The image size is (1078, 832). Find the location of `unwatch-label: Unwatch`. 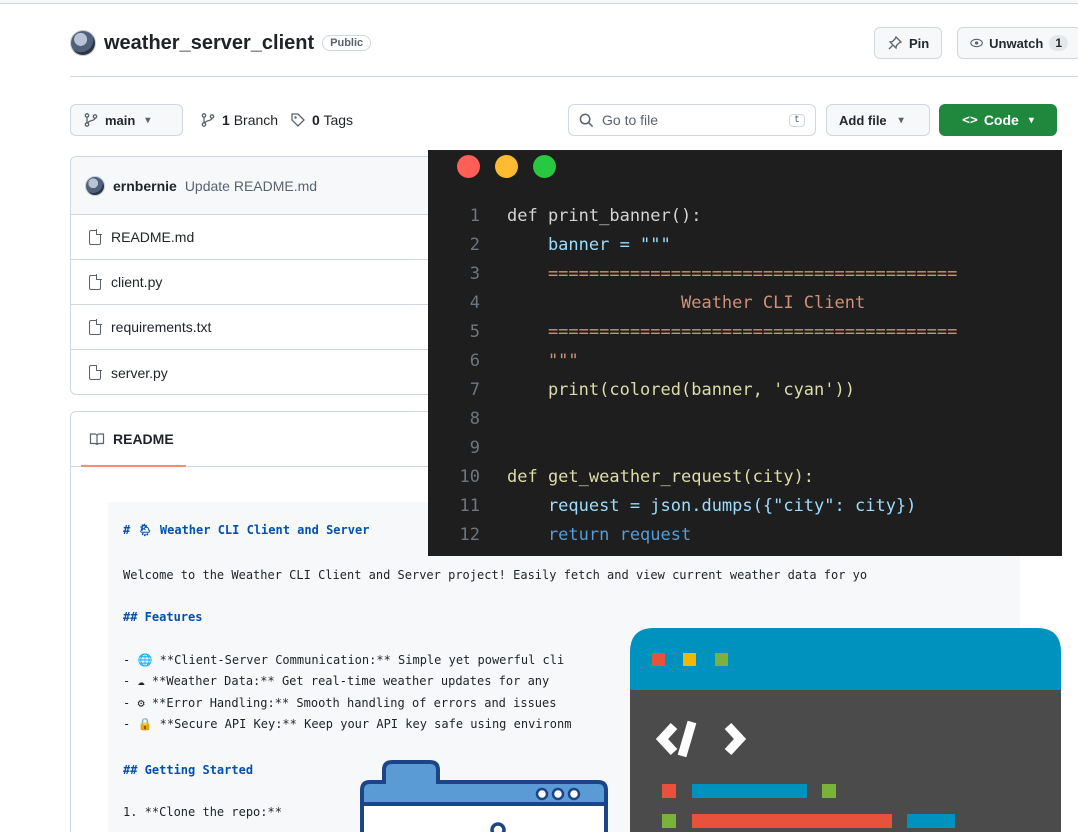

unwatch-label: Unwatch is located at coordinates (1016, 43).